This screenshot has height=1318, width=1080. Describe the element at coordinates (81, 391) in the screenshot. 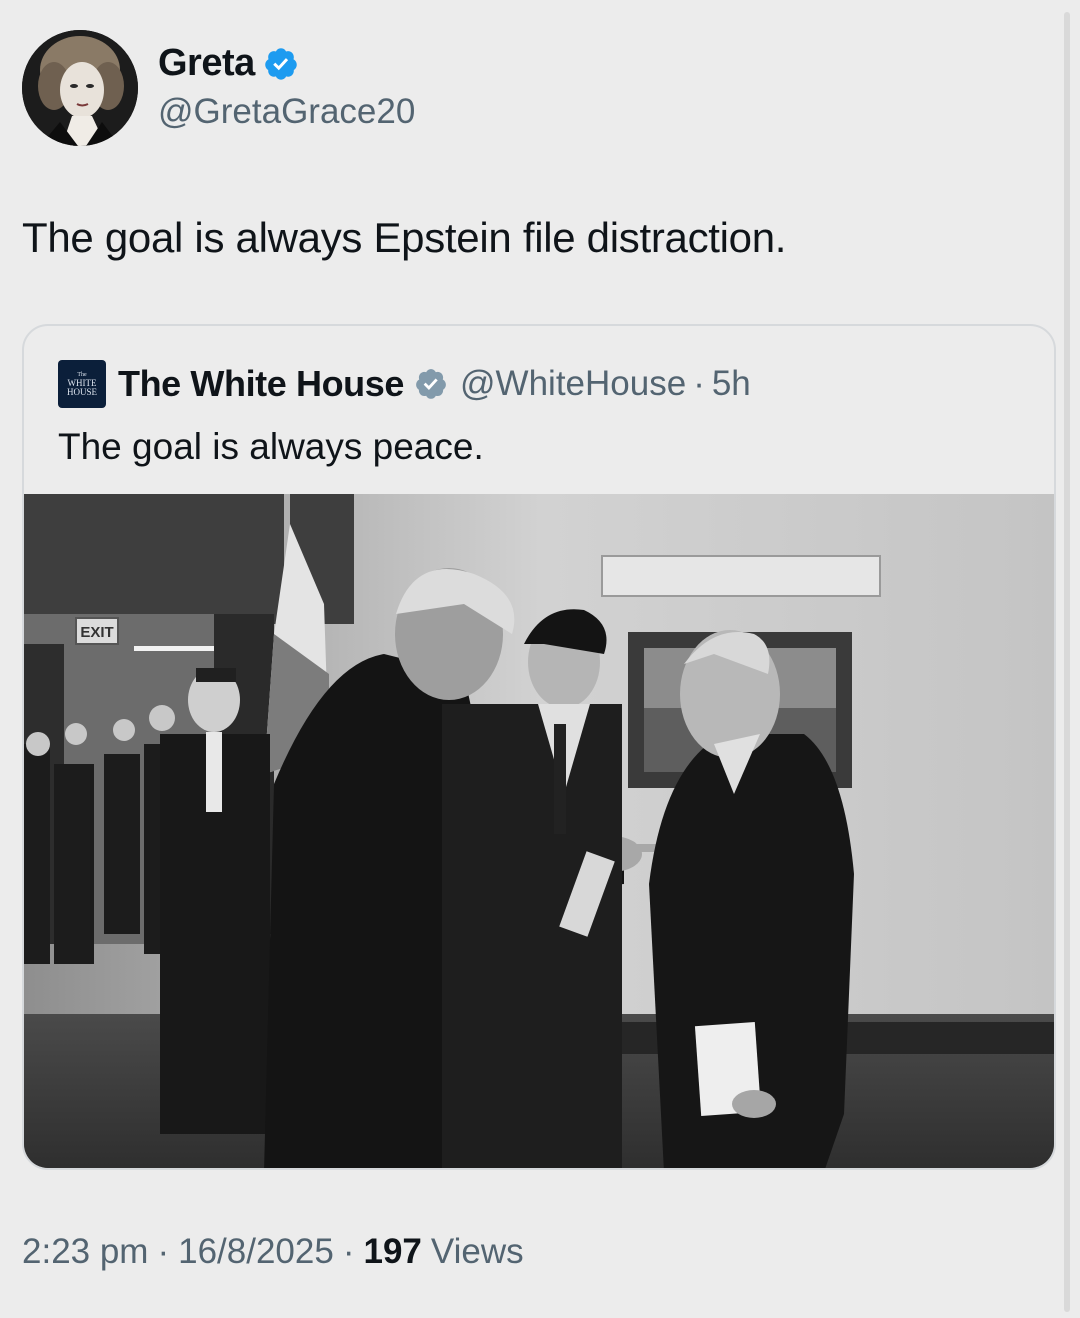

I see `logo-text-line: HOUSE` at that location.